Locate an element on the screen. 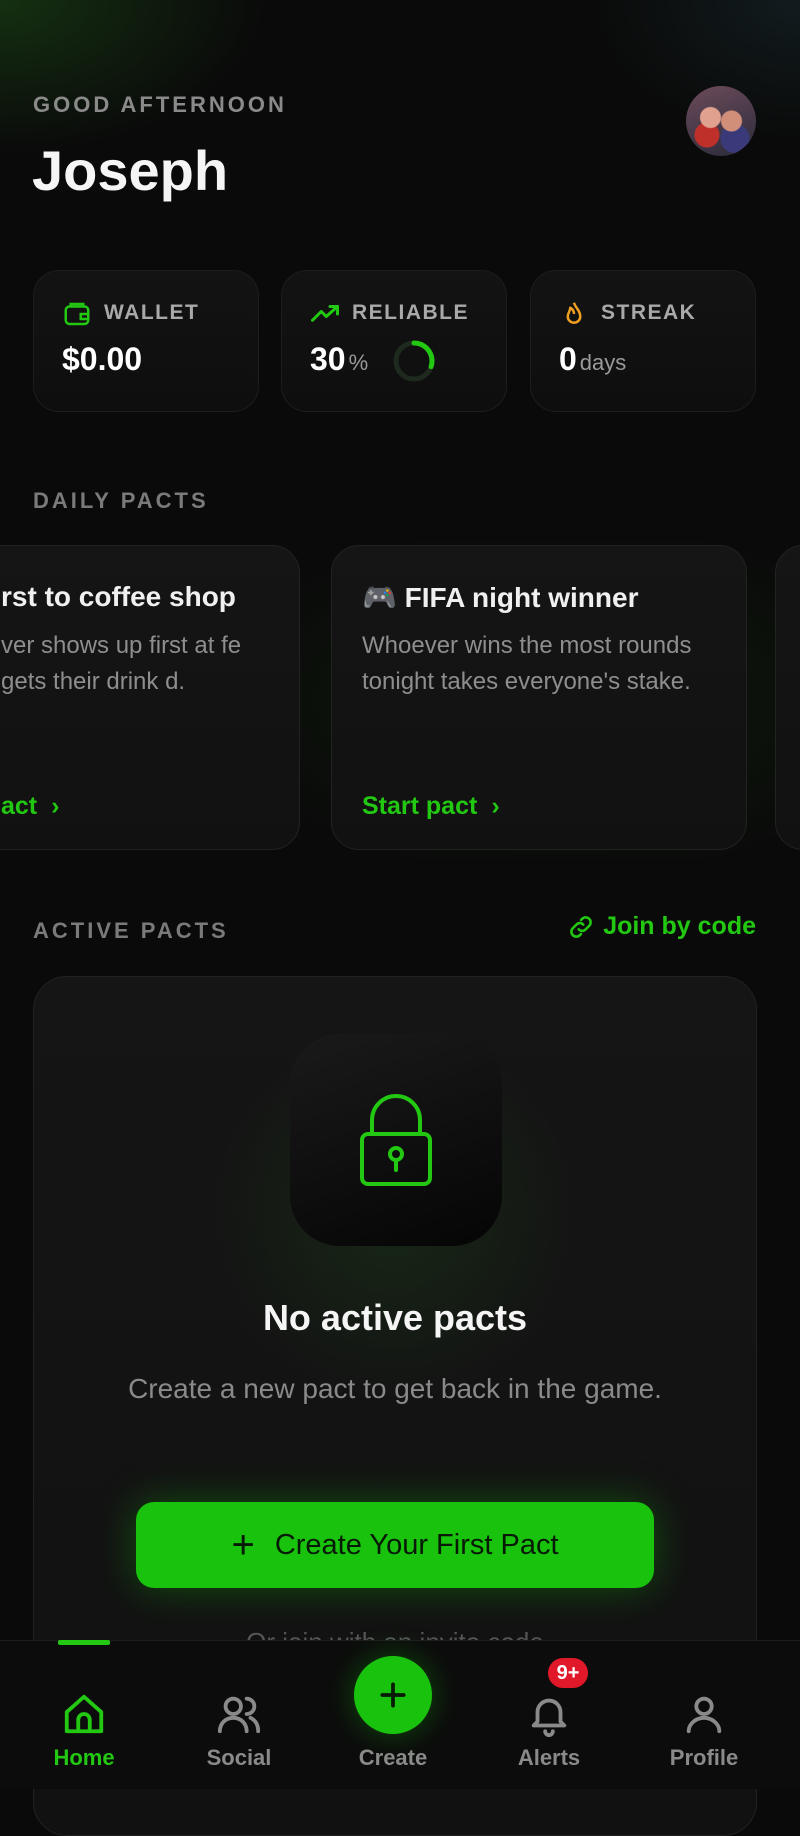  lock-tile is located at coordinates (396, 1140).